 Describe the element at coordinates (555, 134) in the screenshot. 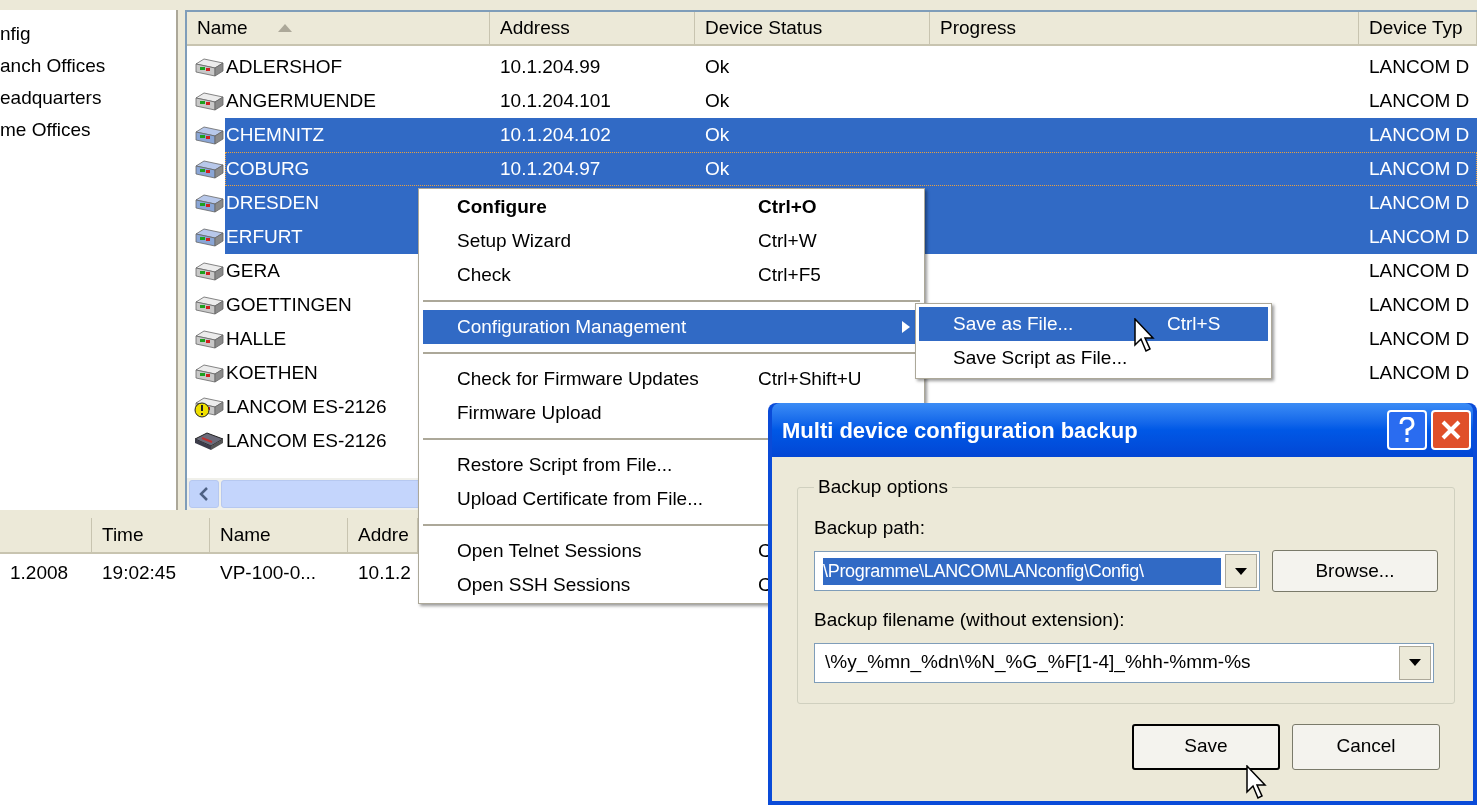

I see `device-address: 10.1.204.102` at that location.